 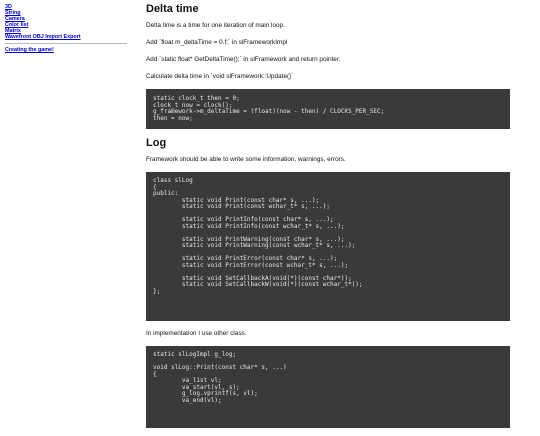 What do you see at coordinates (66, 37) in the screenshot?
I see `nav-link-wavefront-obj: Wavefront OBJ Import Export` at bounding box center [66, 37].